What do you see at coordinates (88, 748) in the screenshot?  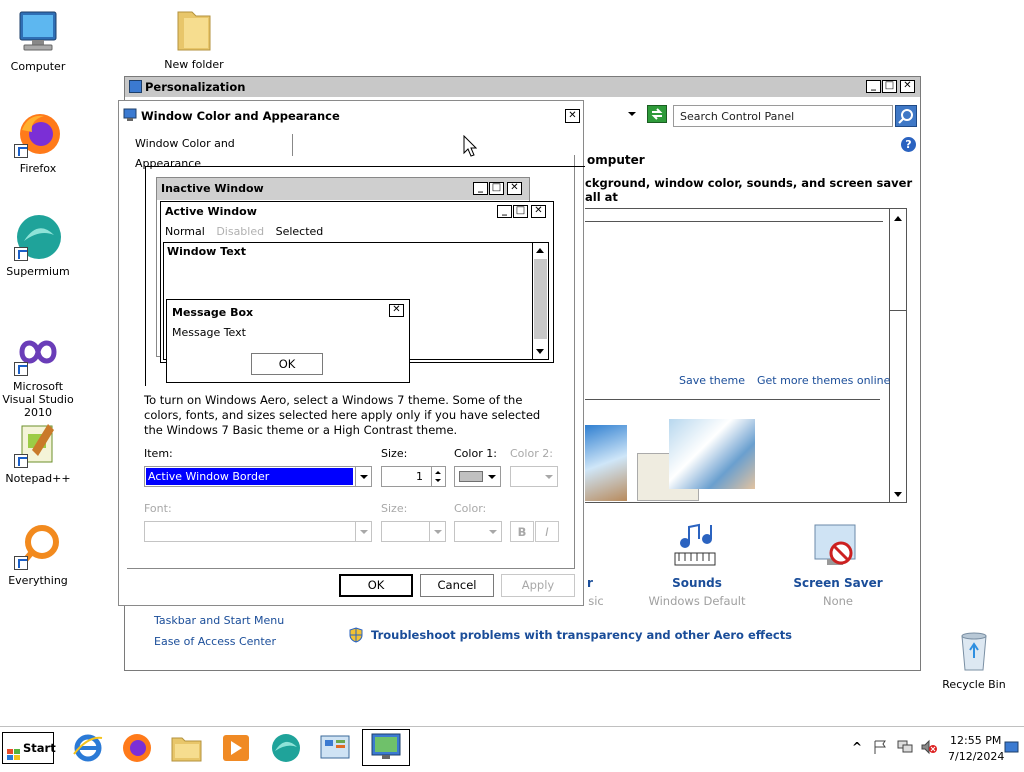 I see `taskbar-internet-explorer-icon` at bounding box center [88, 748].